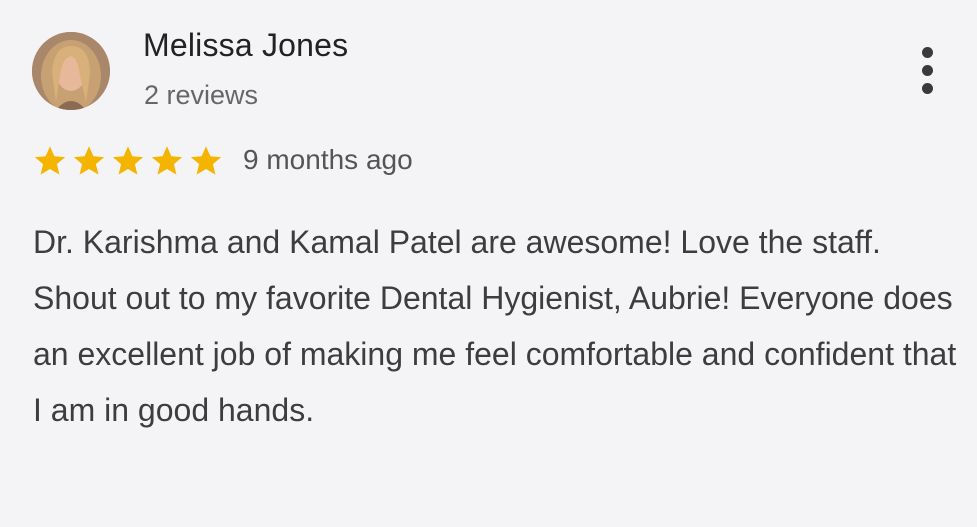 The height and width of the screenshot is (527, 977). What do you see at coordinates (328, 159) in the screenshot?
I see `review-time: 9 months ago` at bounding box center [328, 159].